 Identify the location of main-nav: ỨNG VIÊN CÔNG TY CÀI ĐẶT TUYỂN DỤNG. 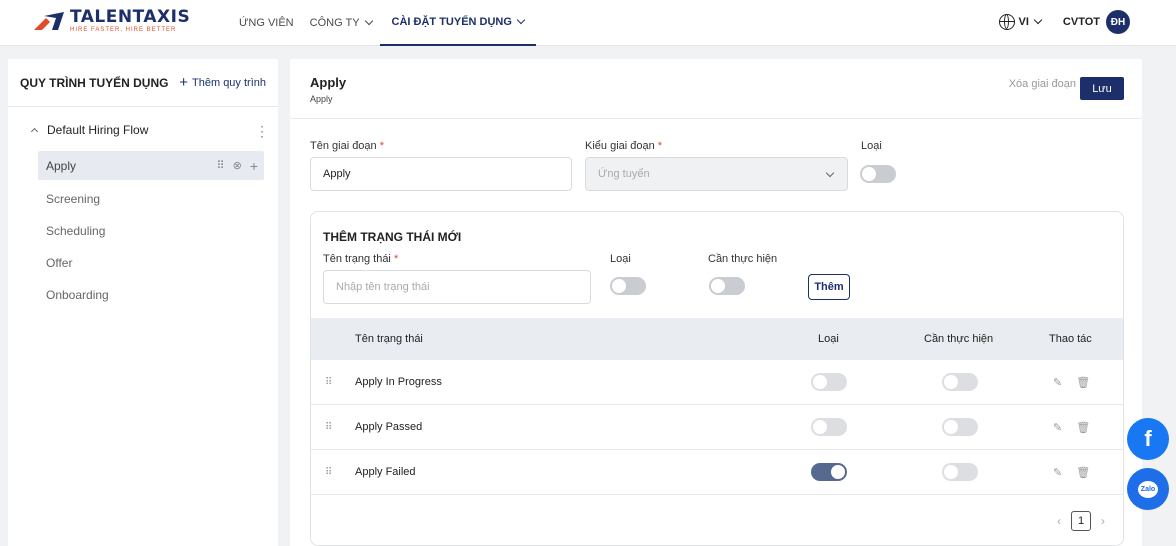
(383, 23).